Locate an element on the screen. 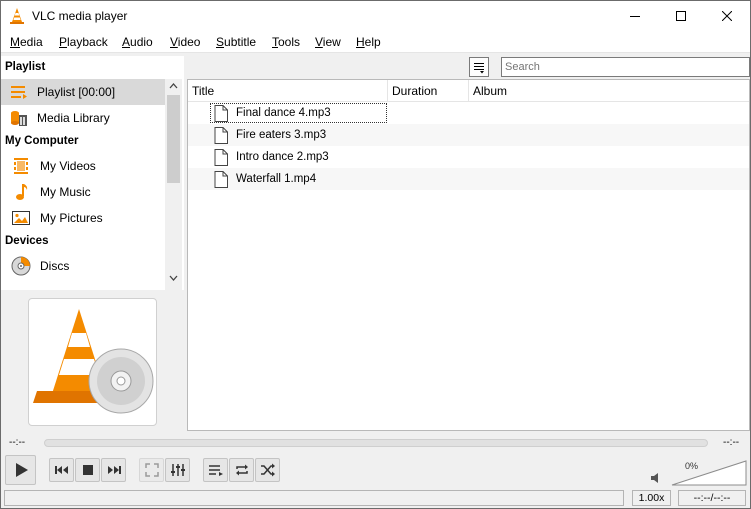 This screenshot has height=509, width=751. vlc-cone-disc-icon is located at coordinates (93, 361).